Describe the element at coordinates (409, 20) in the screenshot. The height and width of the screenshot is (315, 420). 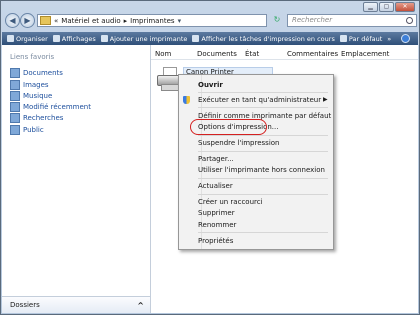
I see `search-icon` at that location.